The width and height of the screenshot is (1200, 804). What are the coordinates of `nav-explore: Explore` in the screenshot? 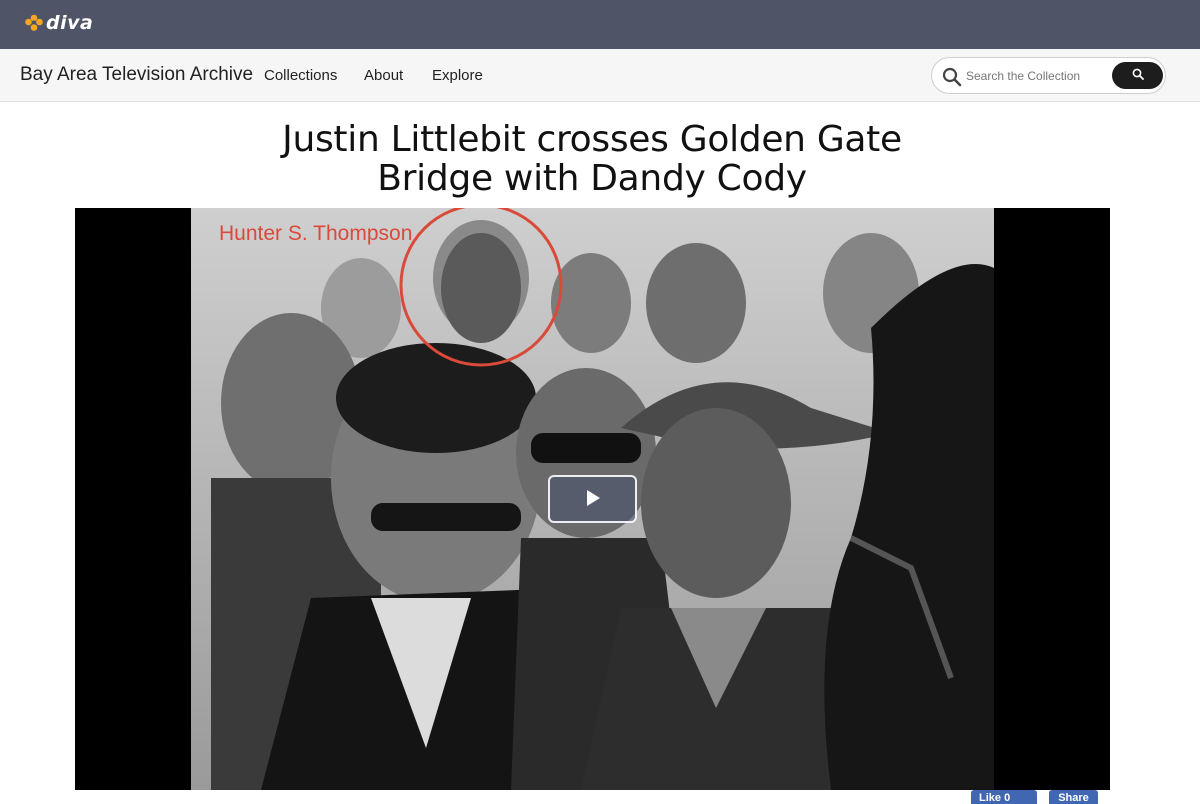 It's located at (457, 76).